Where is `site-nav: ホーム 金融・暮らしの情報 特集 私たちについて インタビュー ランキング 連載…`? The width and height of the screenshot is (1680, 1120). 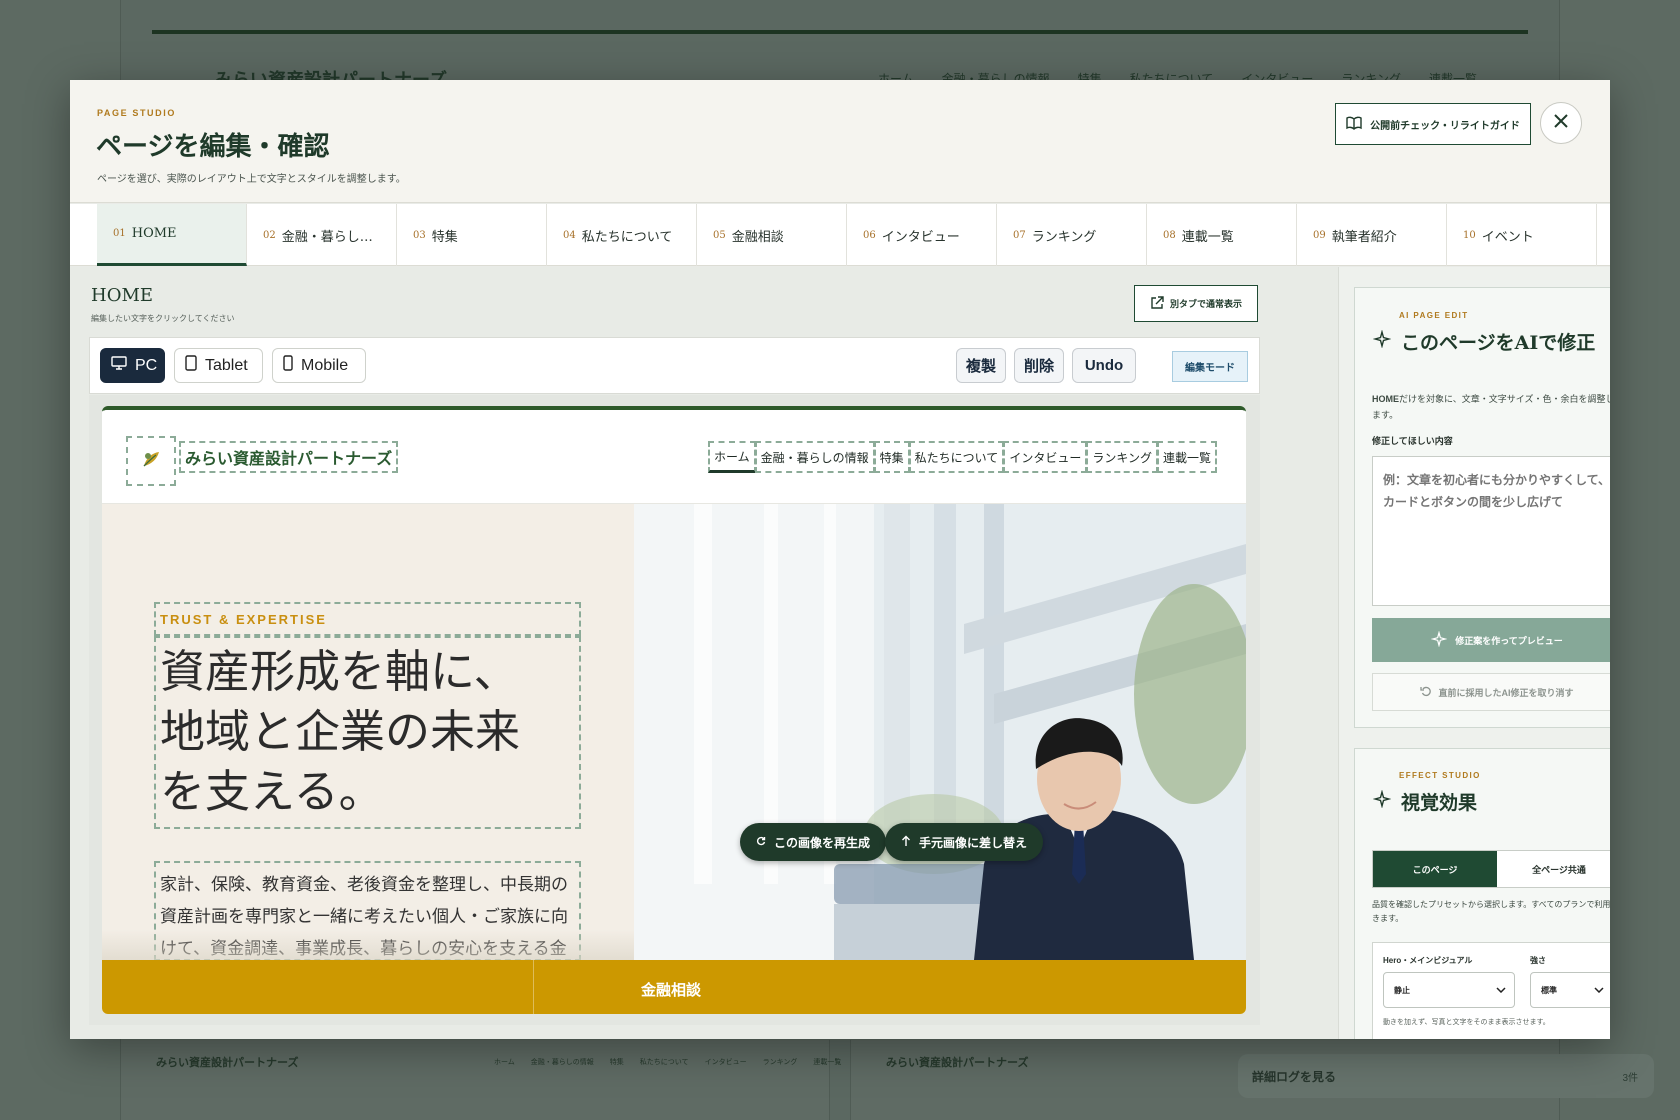 site-nav: ホーム 金融・暮らしの情報 特集 私たちについて インタビュー ランキング 連載… is located at coordinates (962, 457).